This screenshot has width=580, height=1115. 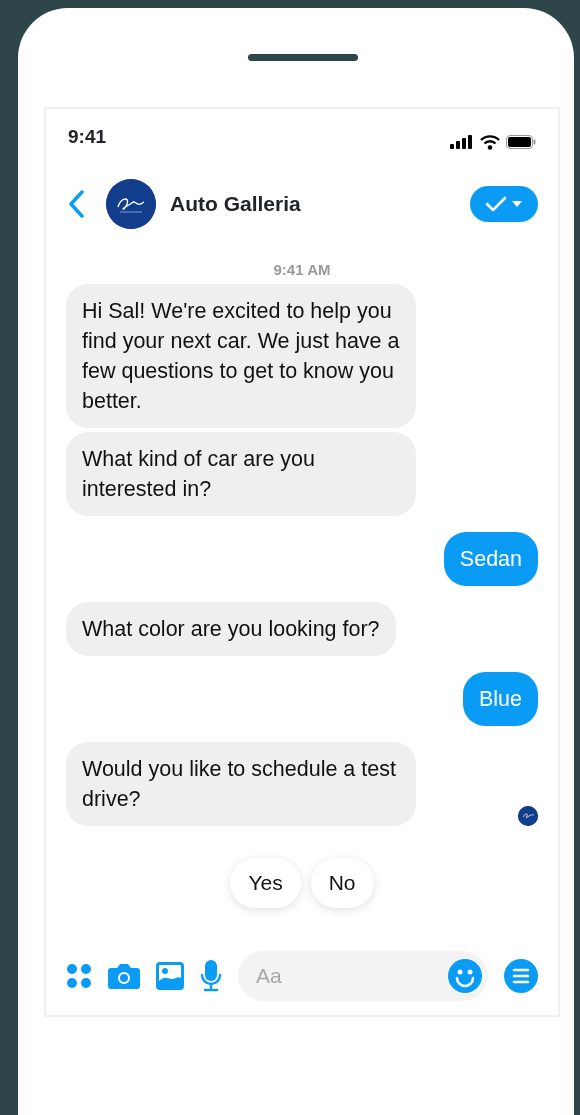 I want to click on back-icon, so click(x=76, y=204).